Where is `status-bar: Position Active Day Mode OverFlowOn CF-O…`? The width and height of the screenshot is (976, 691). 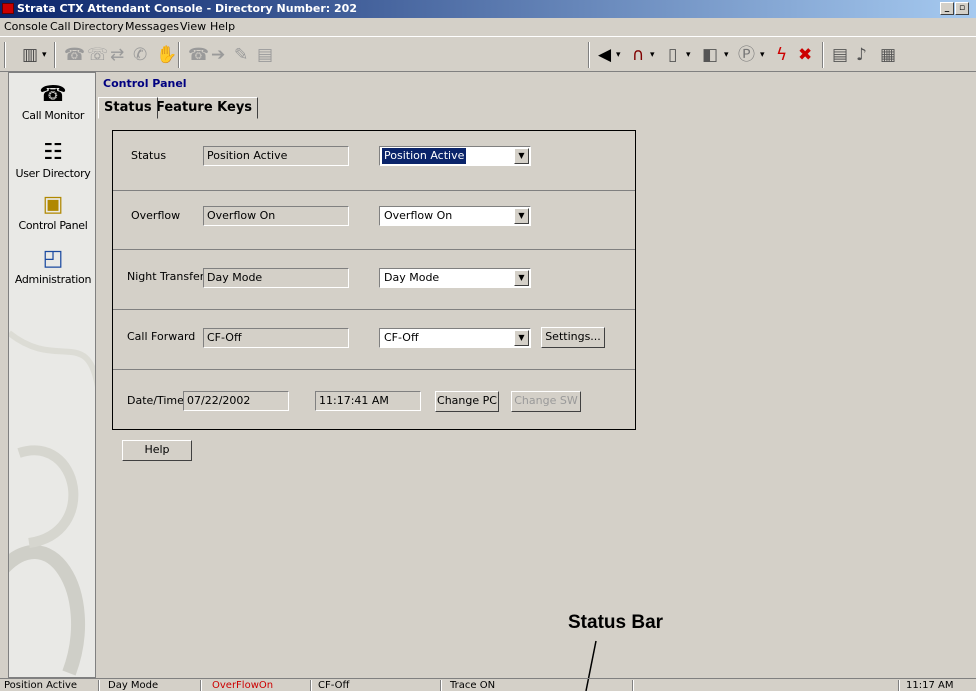
status-bar: Position Active Day Mode OverFlowOn CF-O… is located at coordinates (488, 684).